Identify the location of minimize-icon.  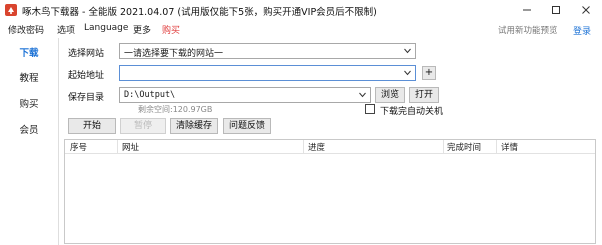
(527, 10).